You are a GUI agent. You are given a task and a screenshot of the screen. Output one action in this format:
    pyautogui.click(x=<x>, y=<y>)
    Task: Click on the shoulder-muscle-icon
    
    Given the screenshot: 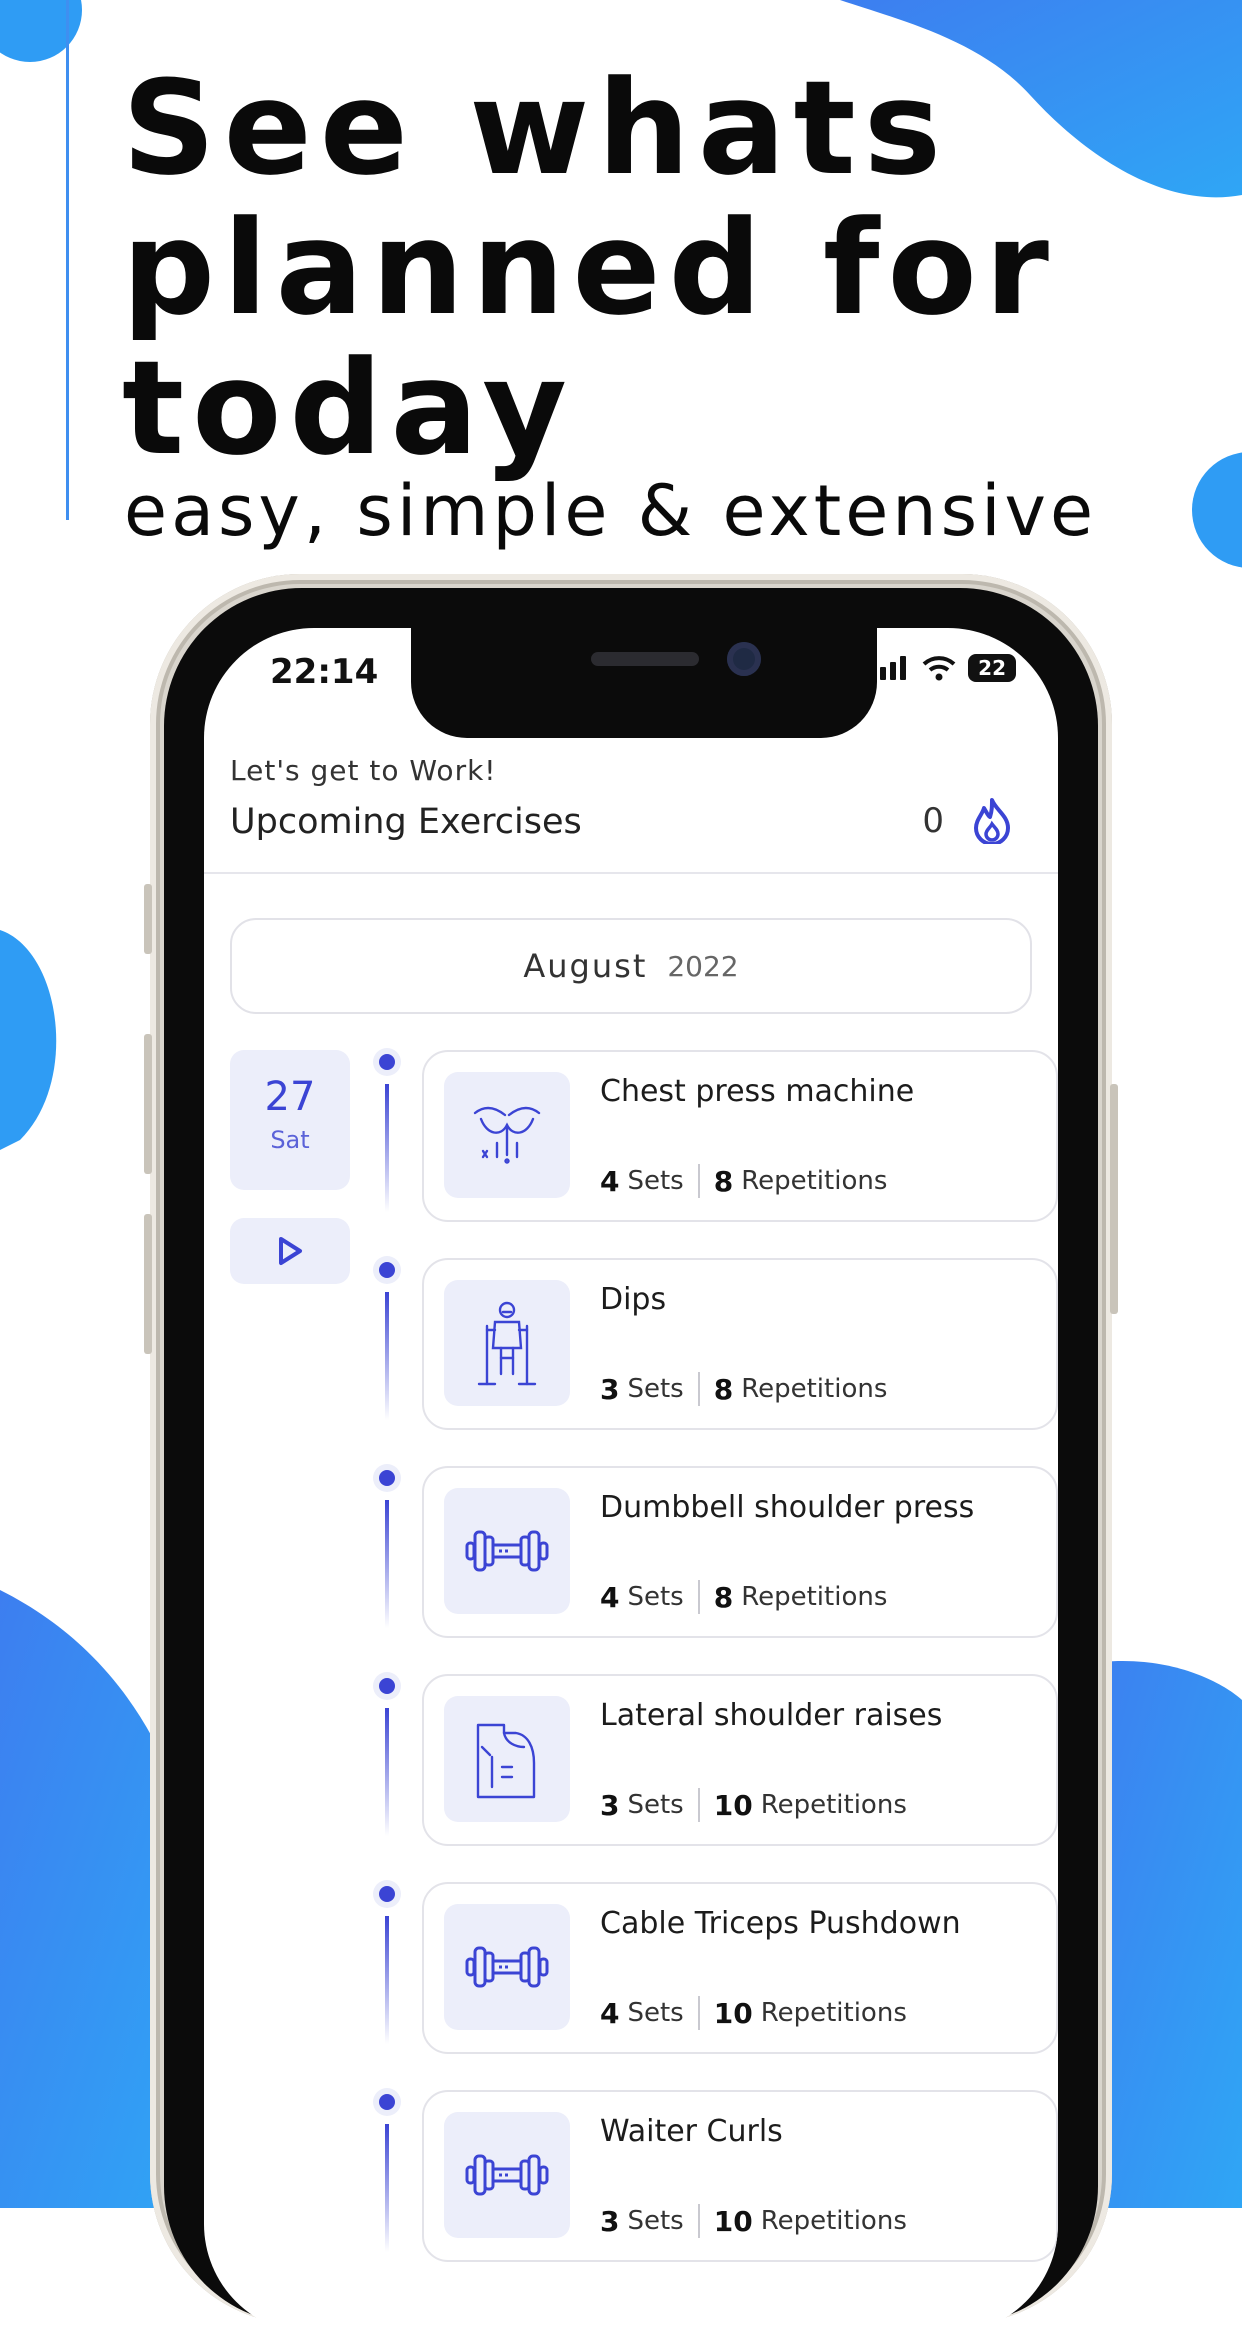 What is the action you would take?
    pyautogui.click(x=506, y=1761)
    